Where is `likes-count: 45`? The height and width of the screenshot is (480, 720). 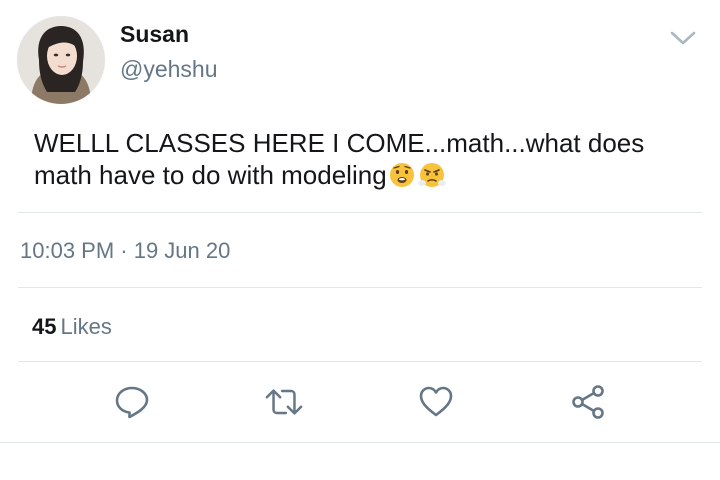 likes-count: 45 is located at coordinates (44, 326).